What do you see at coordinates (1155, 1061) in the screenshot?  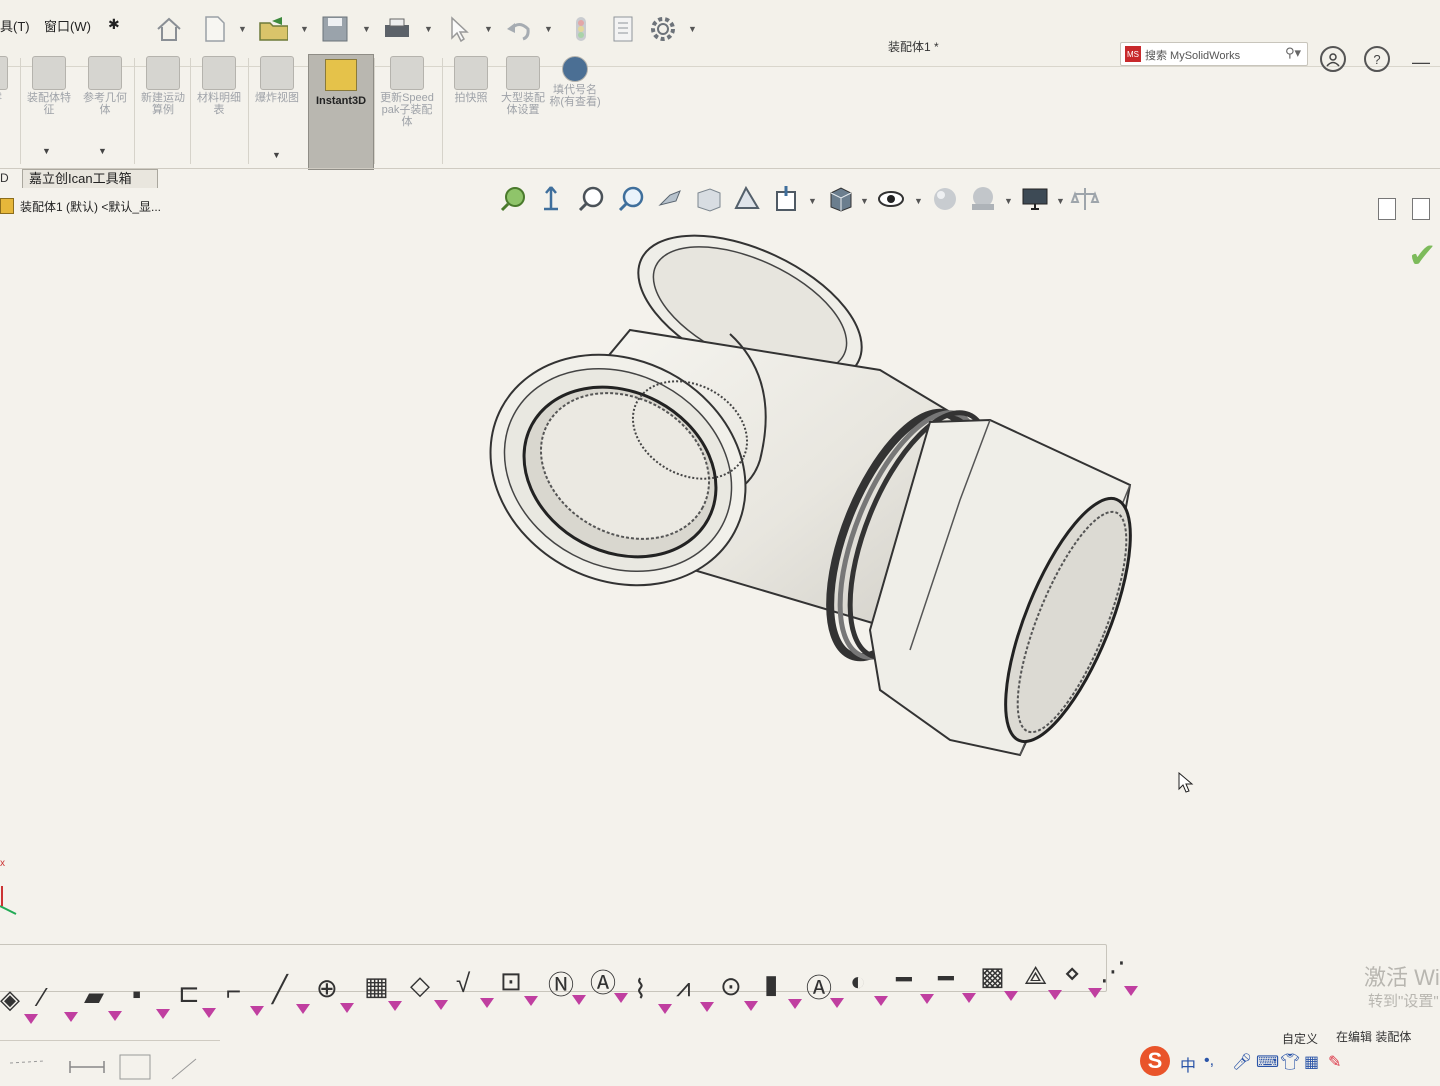 I see `sogou-ime-logo: S` at bounding box center [1155, 1061].